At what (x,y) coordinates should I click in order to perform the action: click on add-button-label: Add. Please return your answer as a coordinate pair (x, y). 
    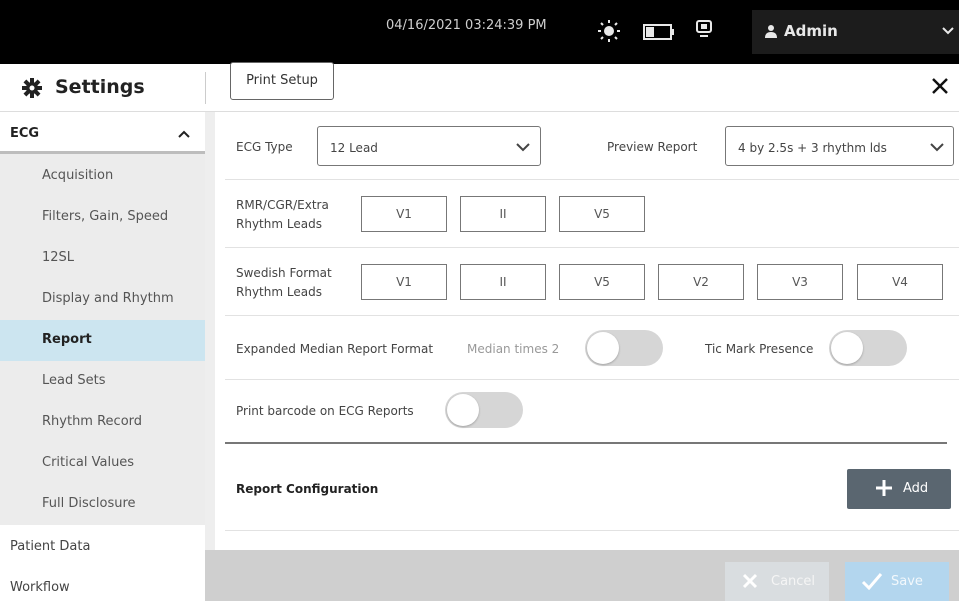
    Looking at the image, I should click on (916, 488).